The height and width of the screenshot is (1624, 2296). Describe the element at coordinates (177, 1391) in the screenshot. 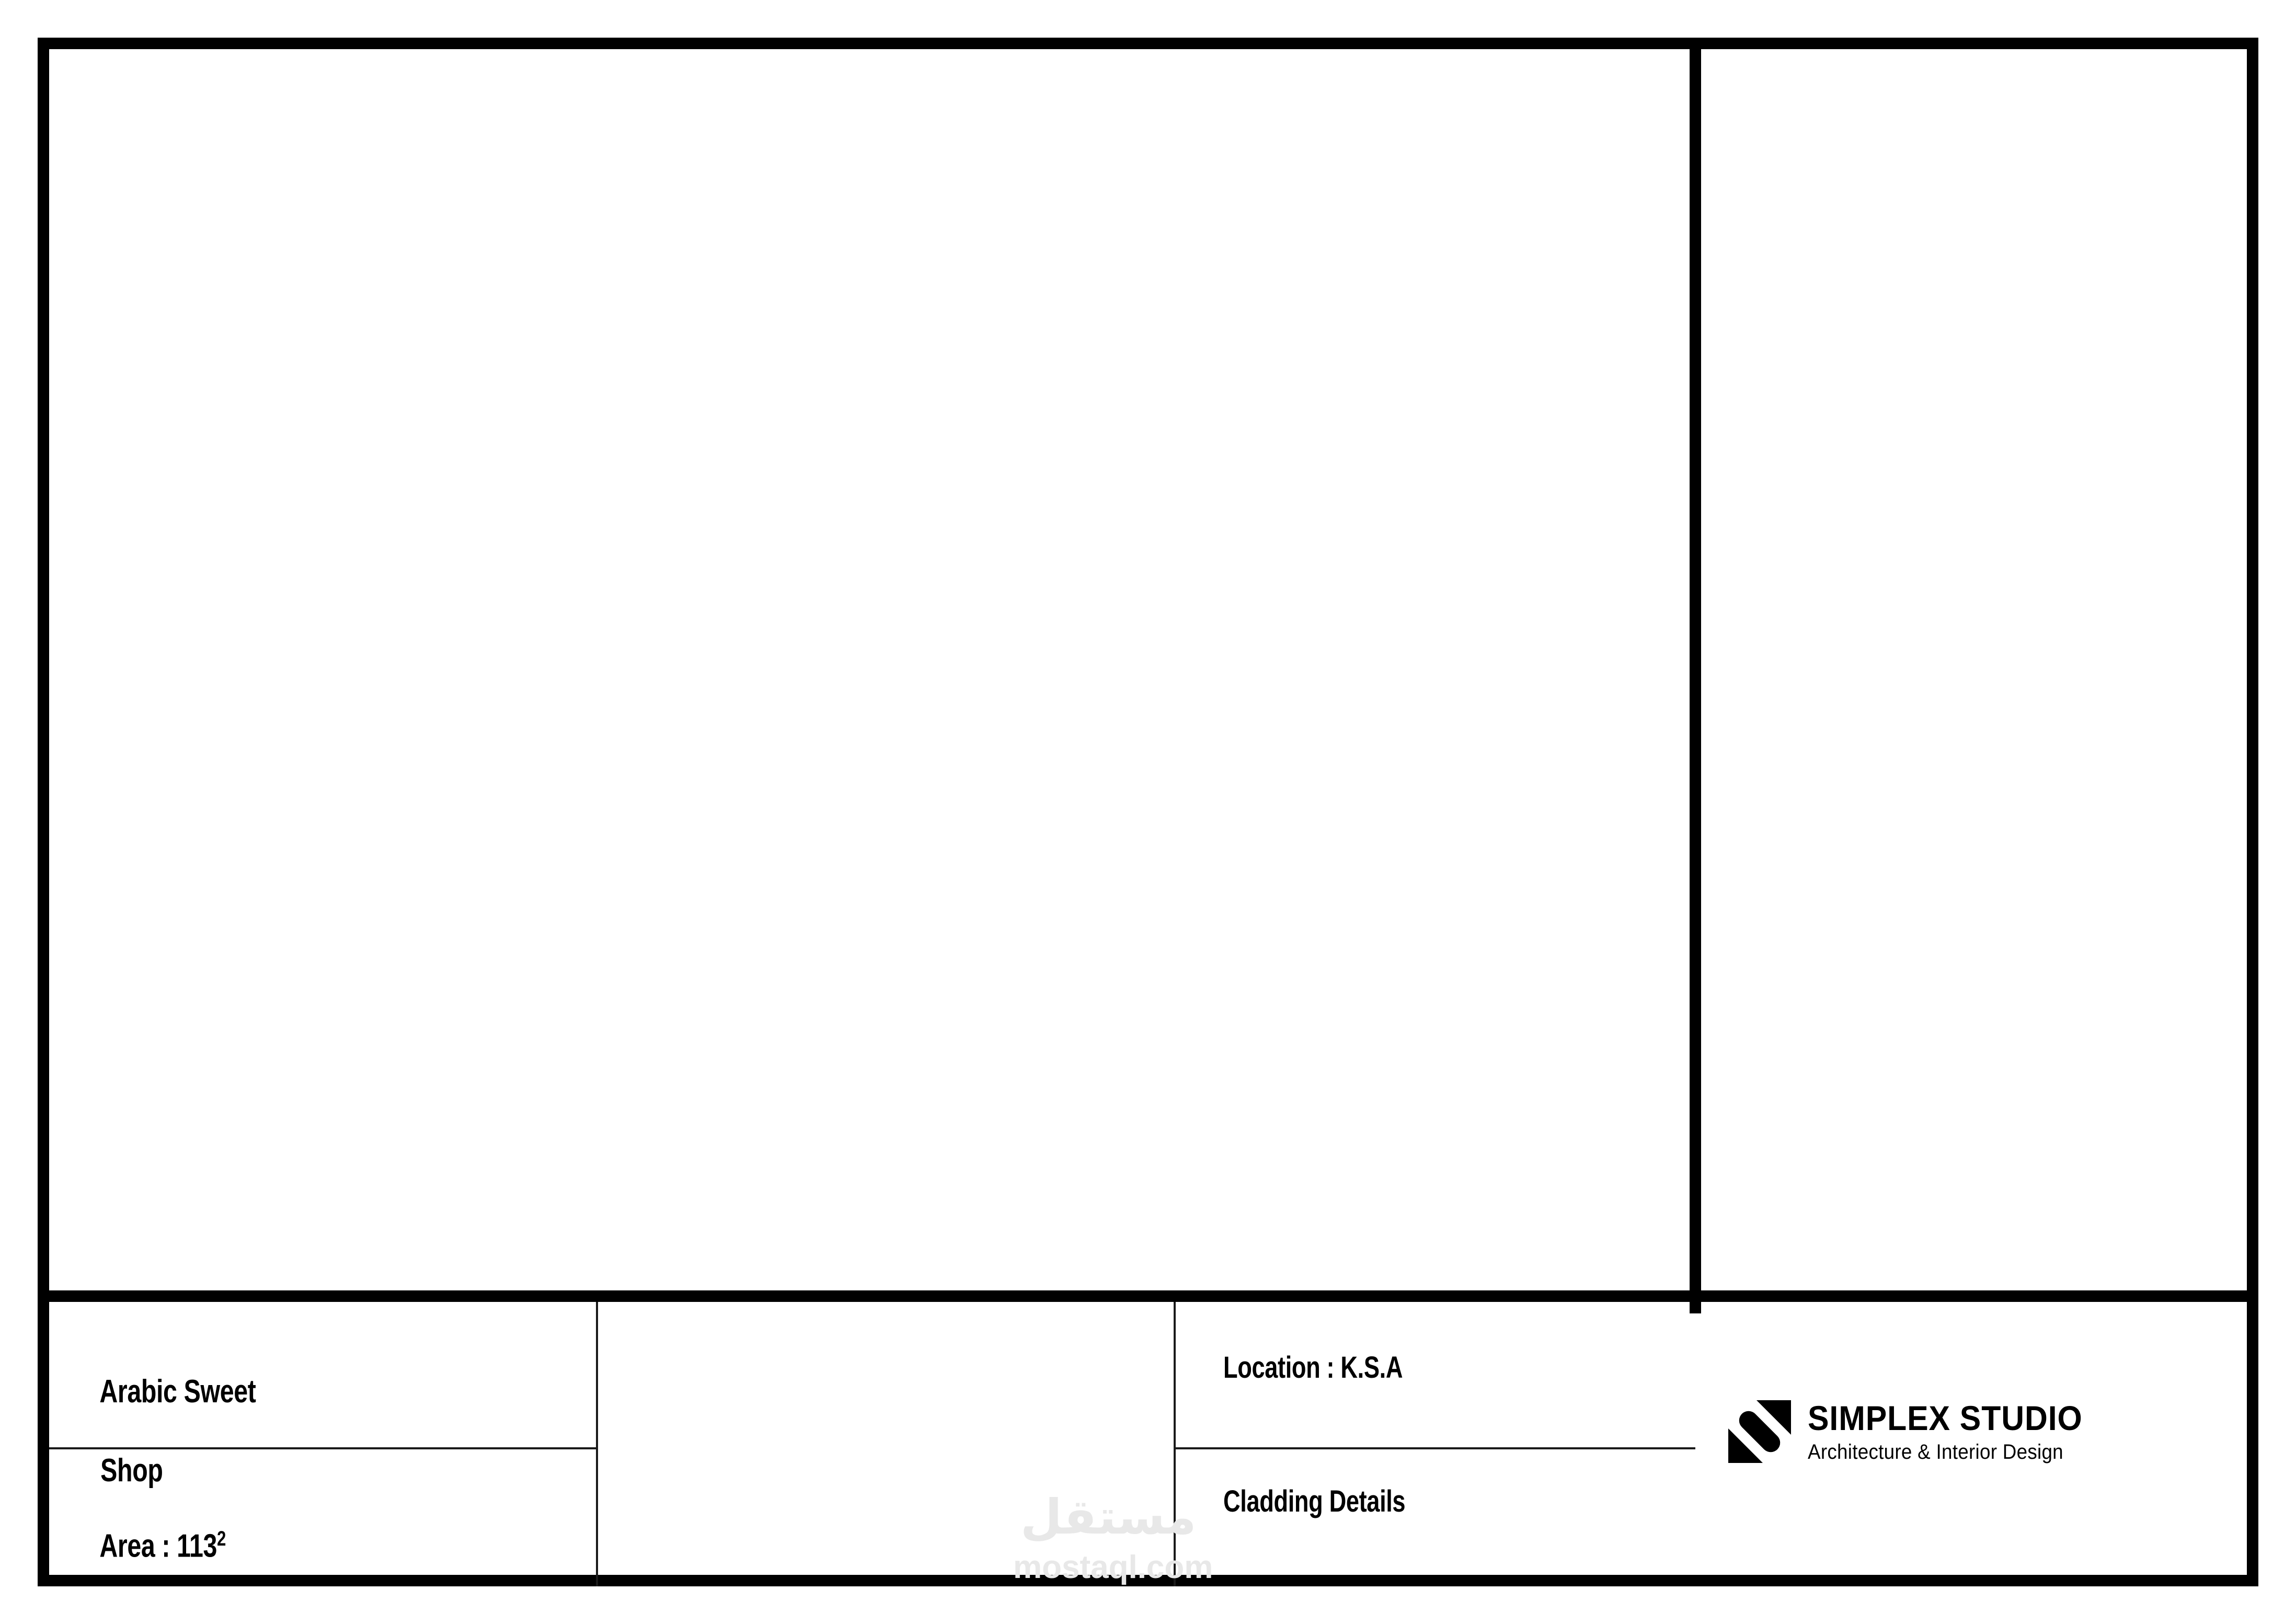

I see `project-line-1: Arabic Sweet` at that location.